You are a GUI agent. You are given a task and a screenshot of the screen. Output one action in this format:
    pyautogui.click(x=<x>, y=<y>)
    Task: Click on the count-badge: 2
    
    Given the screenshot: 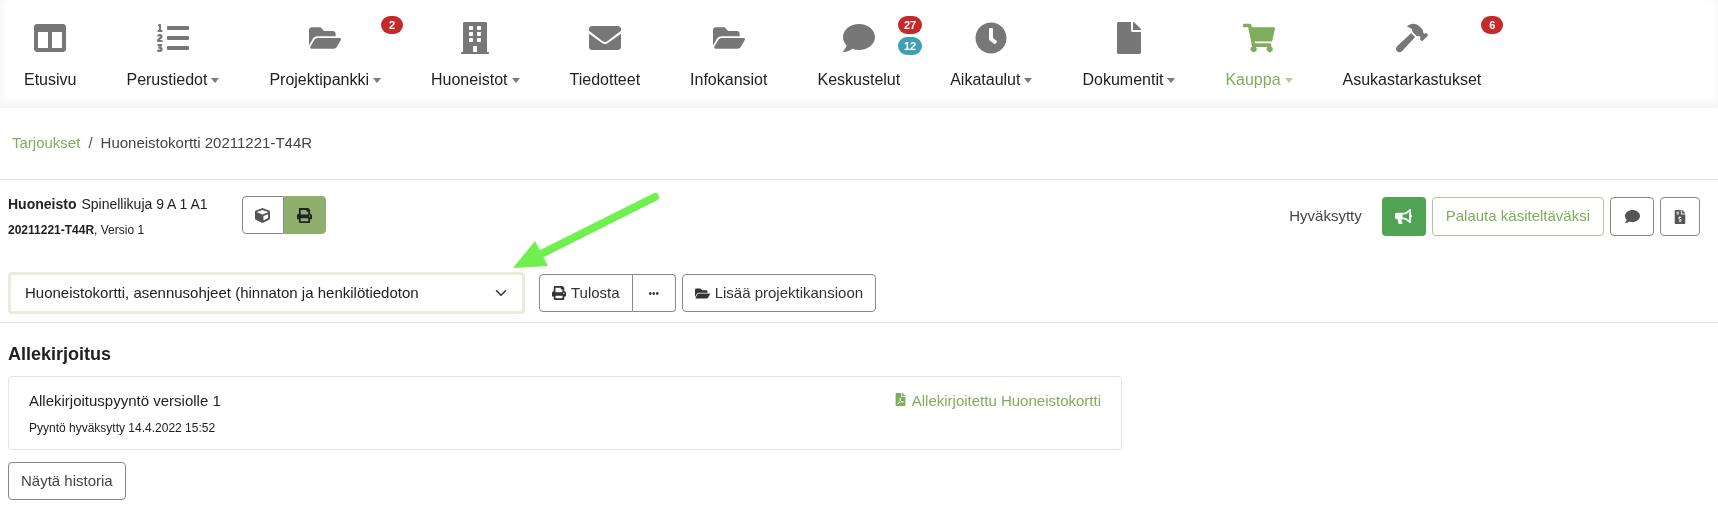 What is the action you would take?
    pyautogui.click(x=392, y=25)
    